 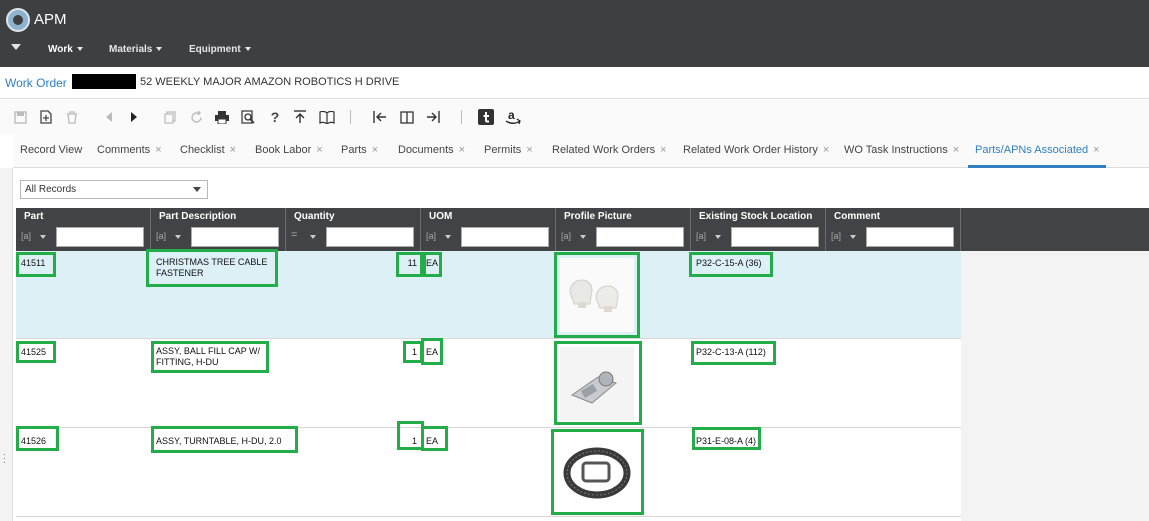 What do you see at coordinates (289, 150) in the screenshot?
I see `tab-book-labor: Book Labor ×` at bounding box center [289, 150].